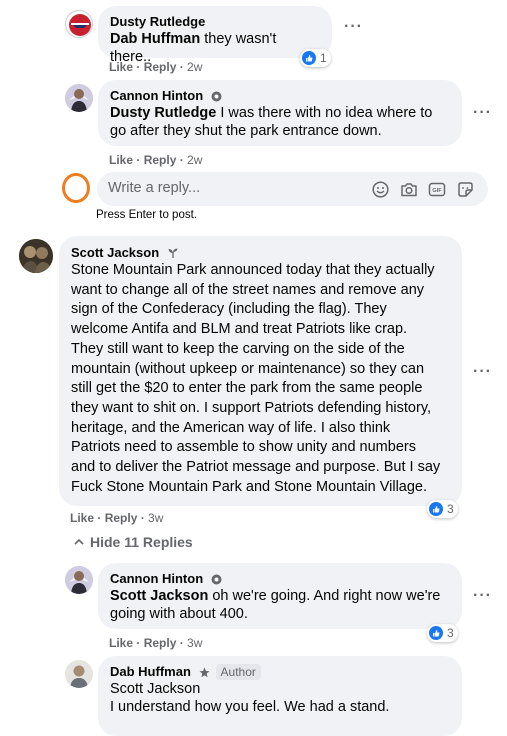  I want to click on sticker-icon, so click(465, 189).